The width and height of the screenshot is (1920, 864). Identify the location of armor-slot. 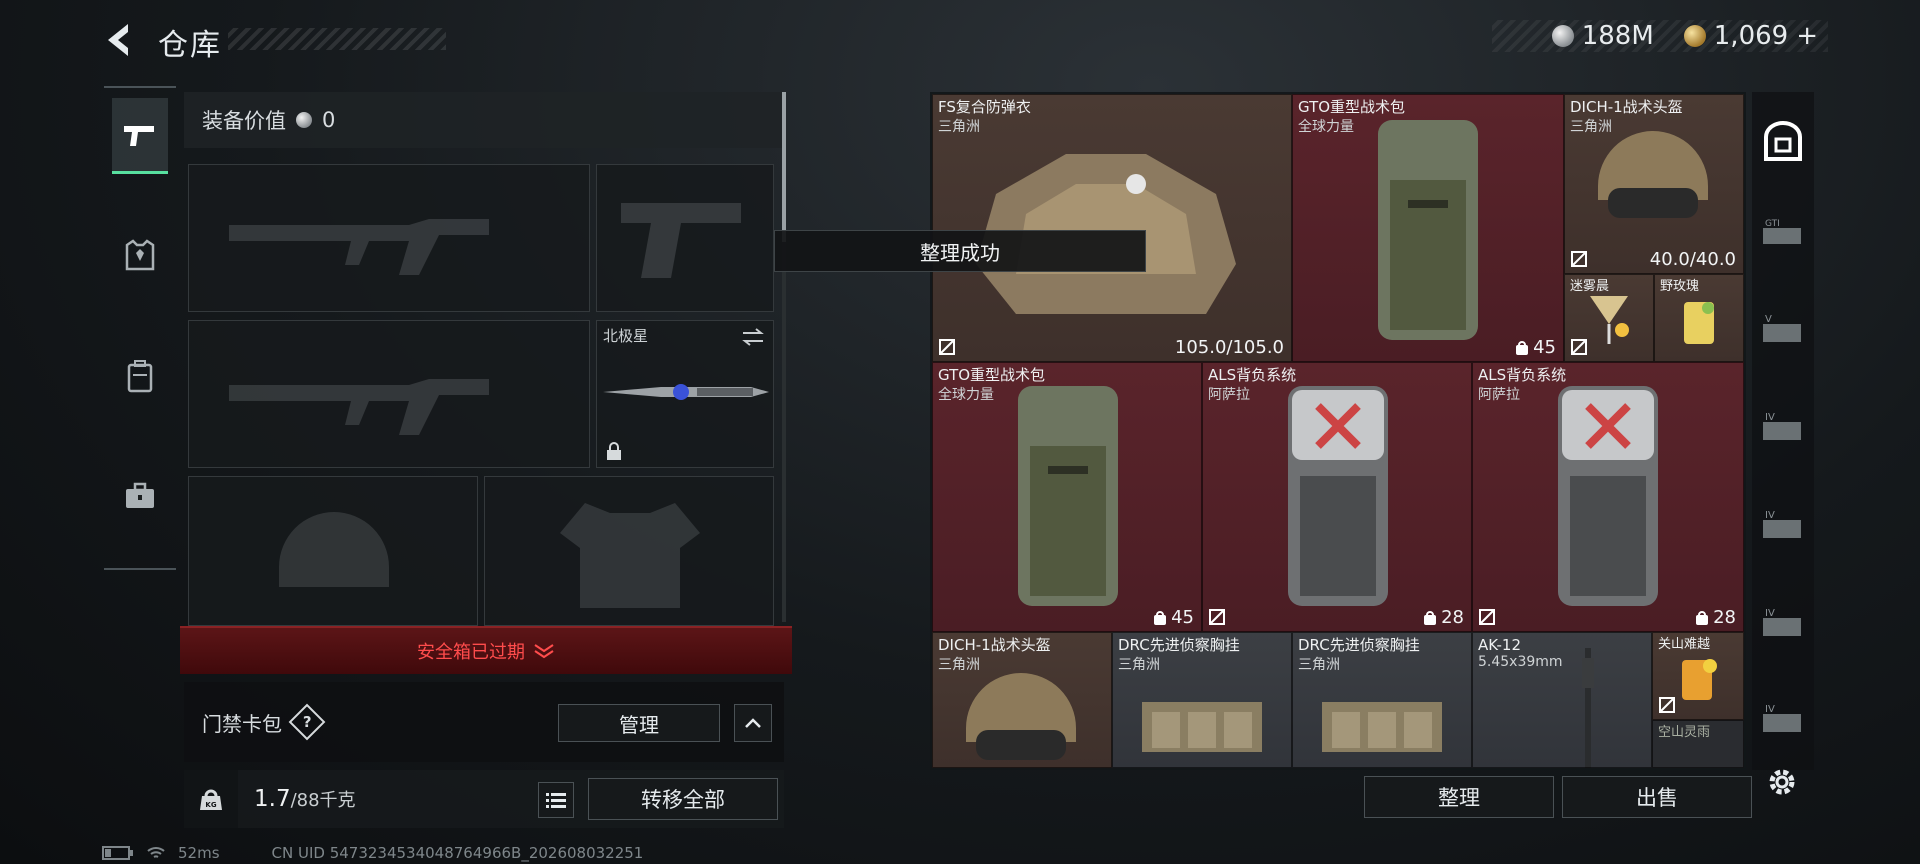
(629, 551).